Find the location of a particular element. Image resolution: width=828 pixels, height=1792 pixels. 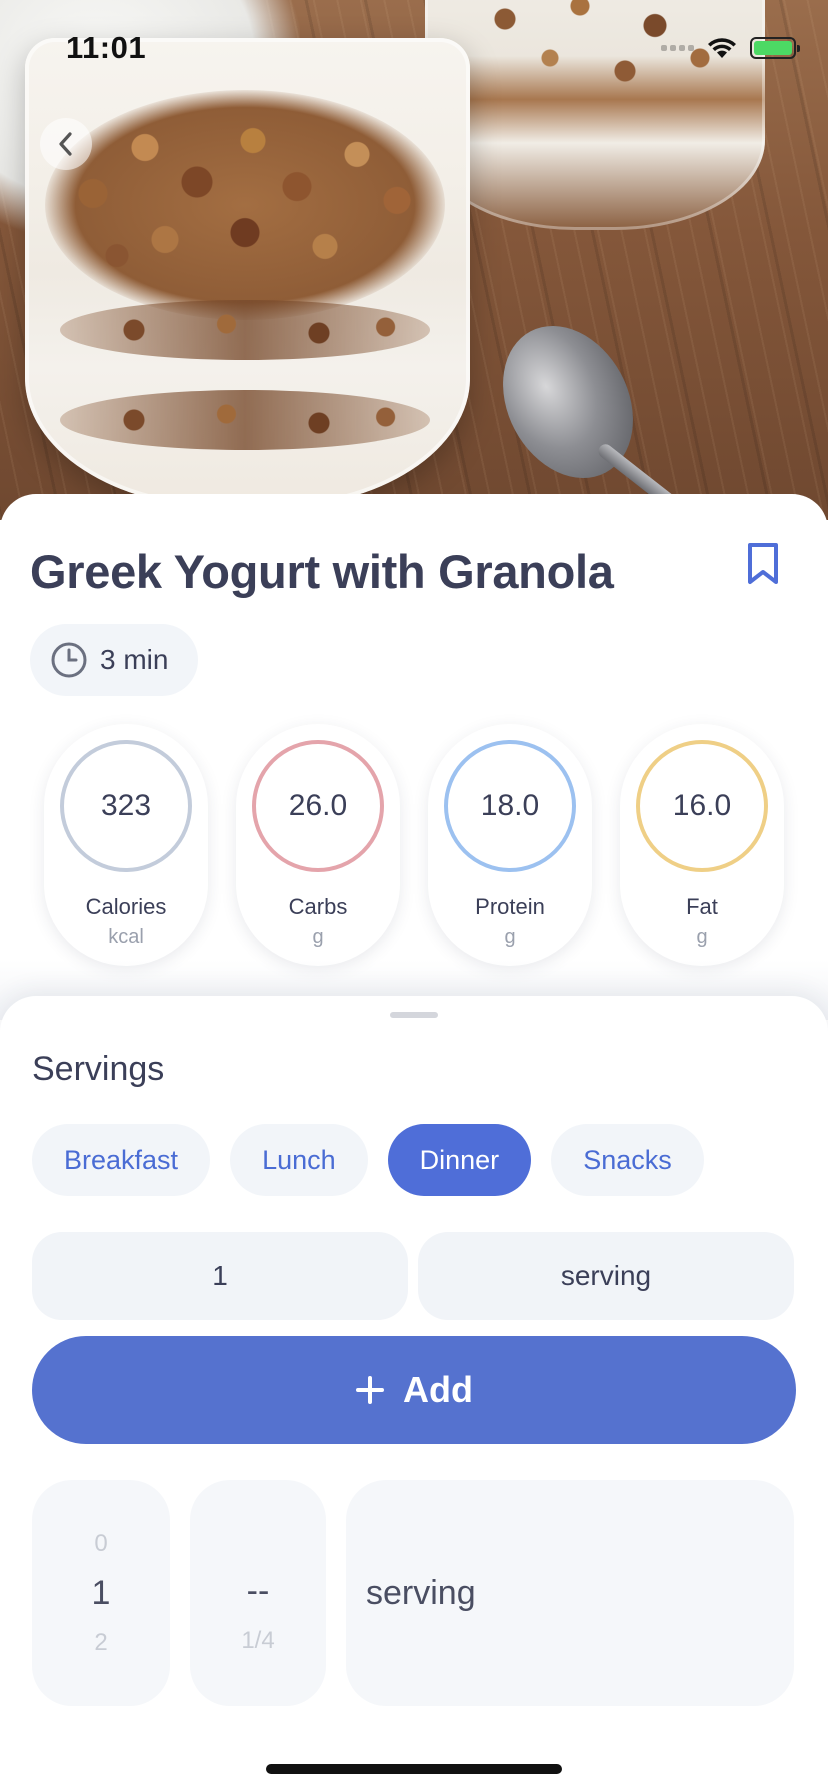

meal-chip-lunch: Lunch is located at coordinates (299, 1160).